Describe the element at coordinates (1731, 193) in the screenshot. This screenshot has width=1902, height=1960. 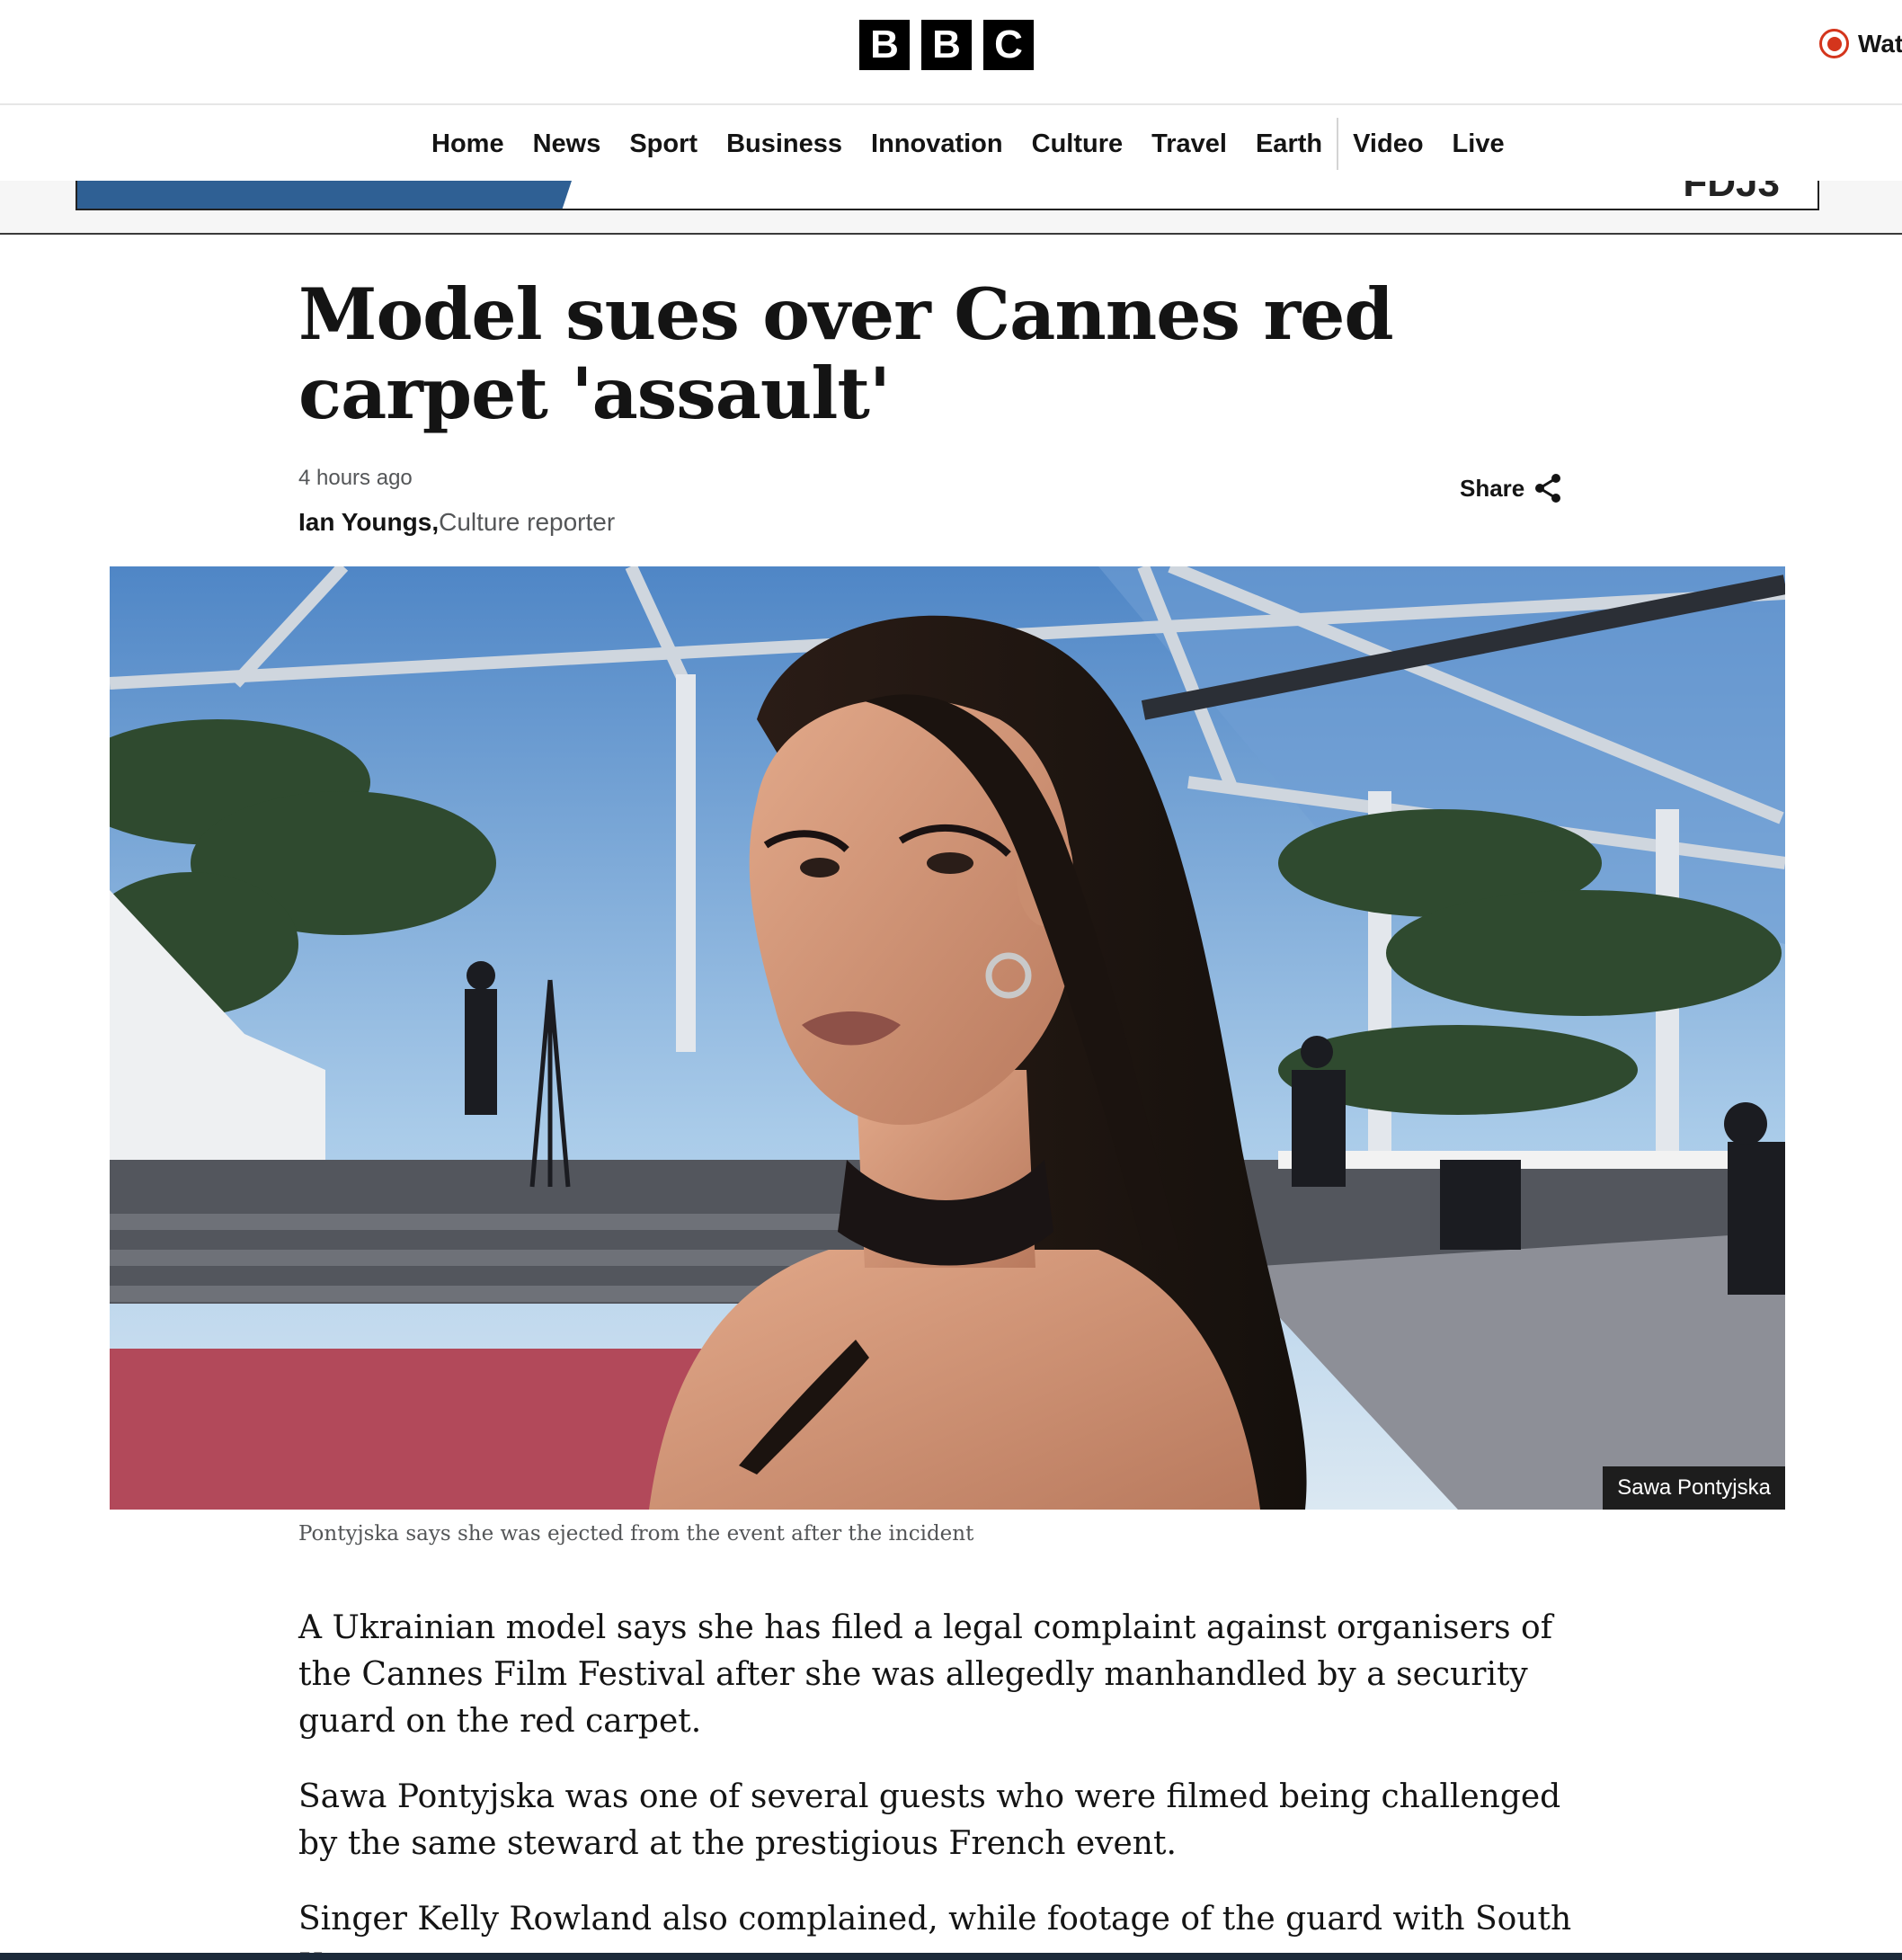
I see `ad-text: FDJ3` at that location.